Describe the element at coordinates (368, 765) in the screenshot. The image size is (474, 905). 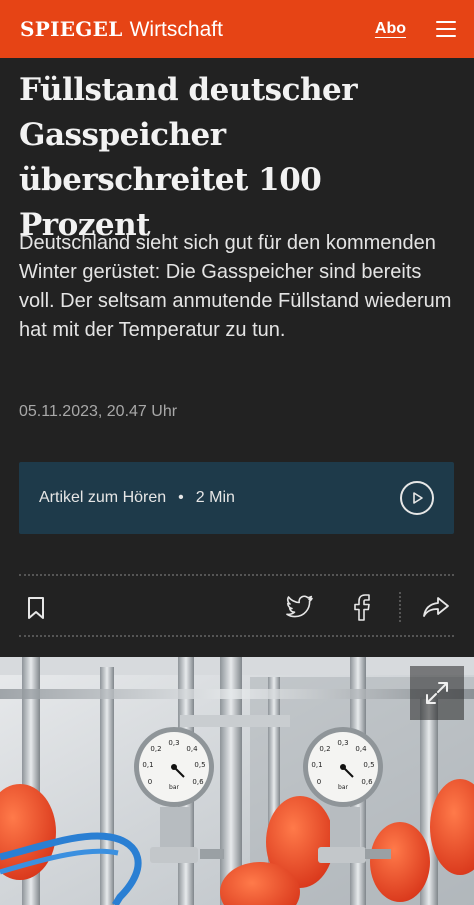
I see `gauge-2-tick-5: 0,5` at that location.